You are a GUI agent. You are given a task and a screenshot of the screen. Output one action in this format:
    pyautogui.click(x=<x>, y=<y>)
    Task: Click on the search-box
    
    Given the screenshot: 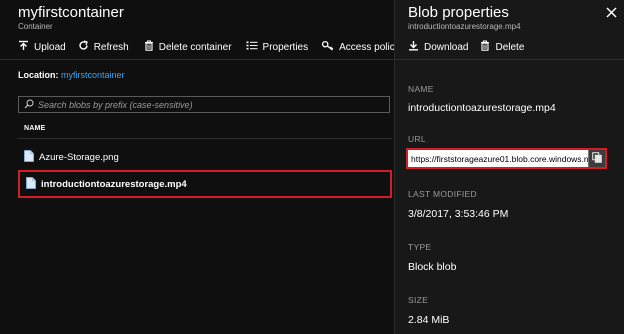 What is the action you would take?
    pyautogui.click(x=204, y=104)
    